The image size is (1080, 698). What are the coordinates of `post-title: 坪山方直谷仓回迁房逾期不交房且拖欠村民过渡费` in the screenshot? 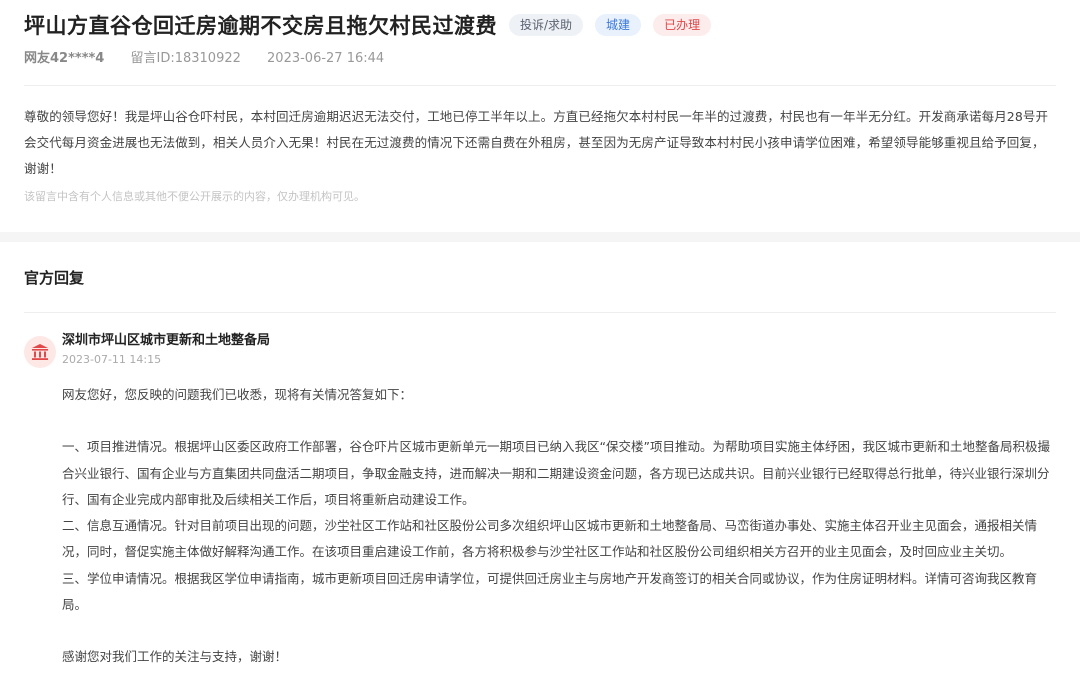 It's located at (260, 26).